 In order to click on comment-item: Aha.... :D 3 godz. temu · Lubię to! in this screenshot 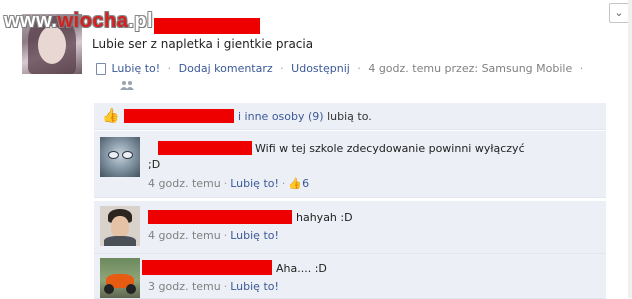, I will do `click(350, 276)`.